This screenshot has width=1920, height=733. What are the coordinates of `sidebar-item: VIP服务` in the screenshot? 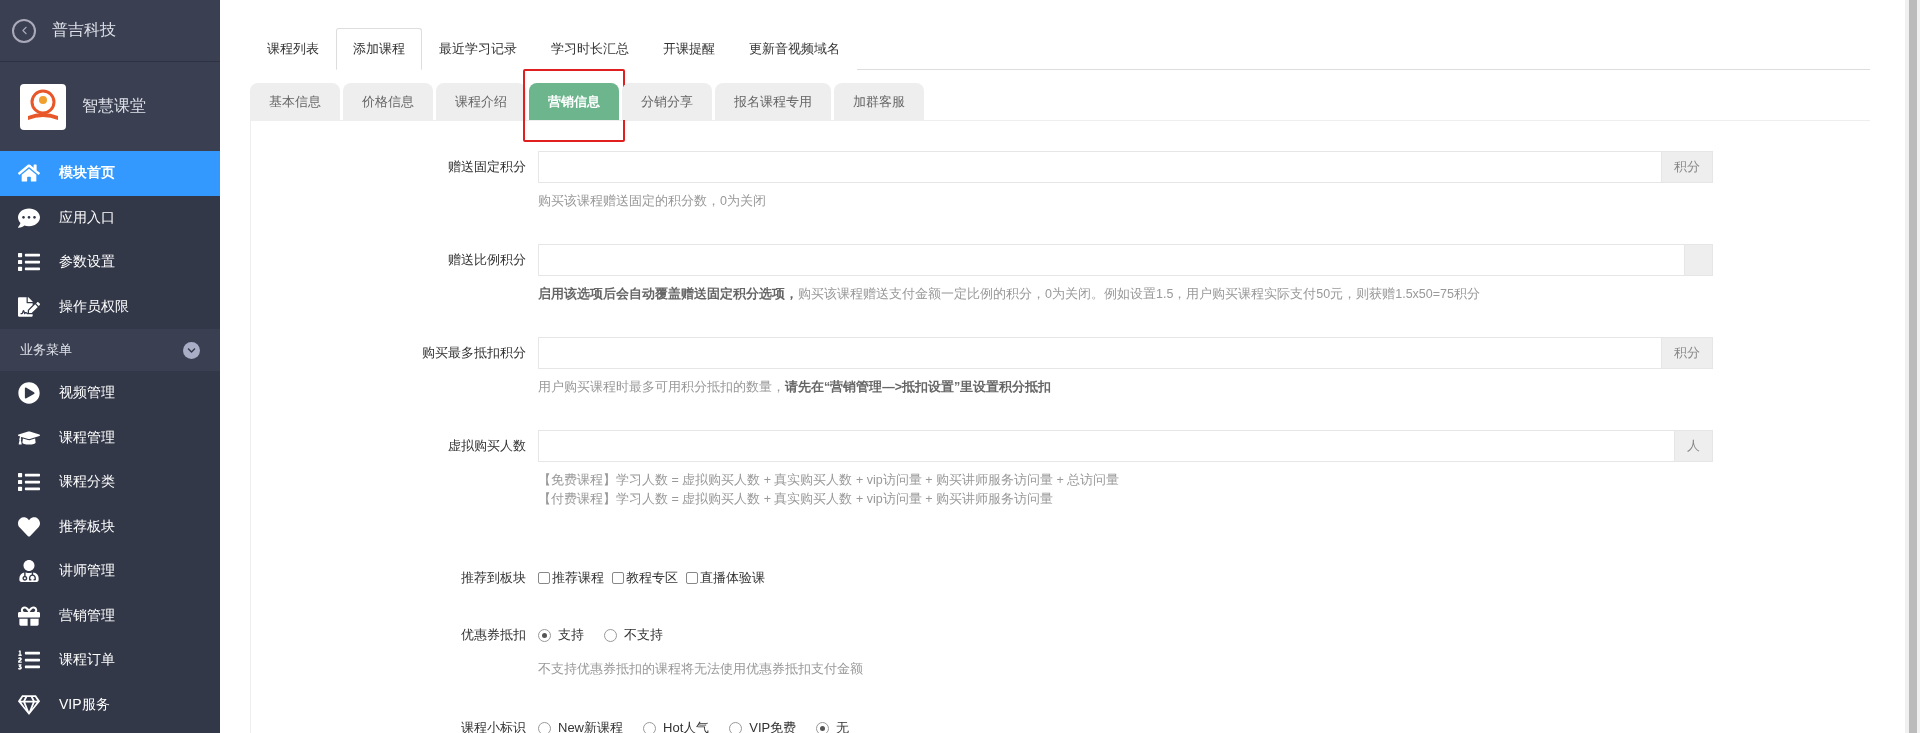 It's located at (110, 704).